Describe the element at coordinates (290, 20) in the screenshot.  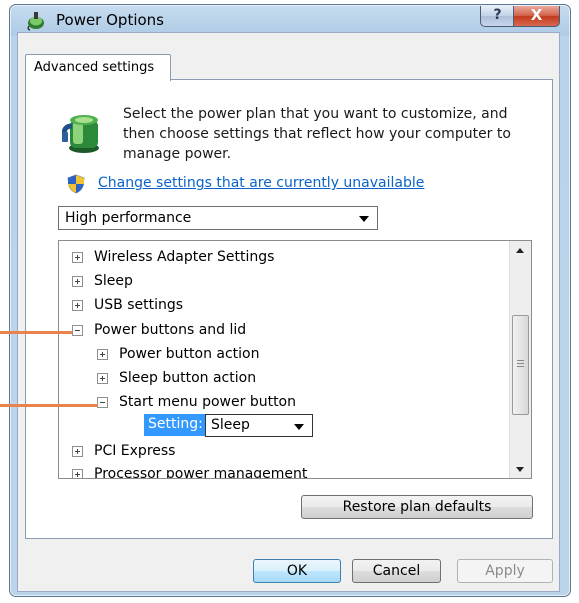
I see `title-bar: Power Options ? X` at that location.